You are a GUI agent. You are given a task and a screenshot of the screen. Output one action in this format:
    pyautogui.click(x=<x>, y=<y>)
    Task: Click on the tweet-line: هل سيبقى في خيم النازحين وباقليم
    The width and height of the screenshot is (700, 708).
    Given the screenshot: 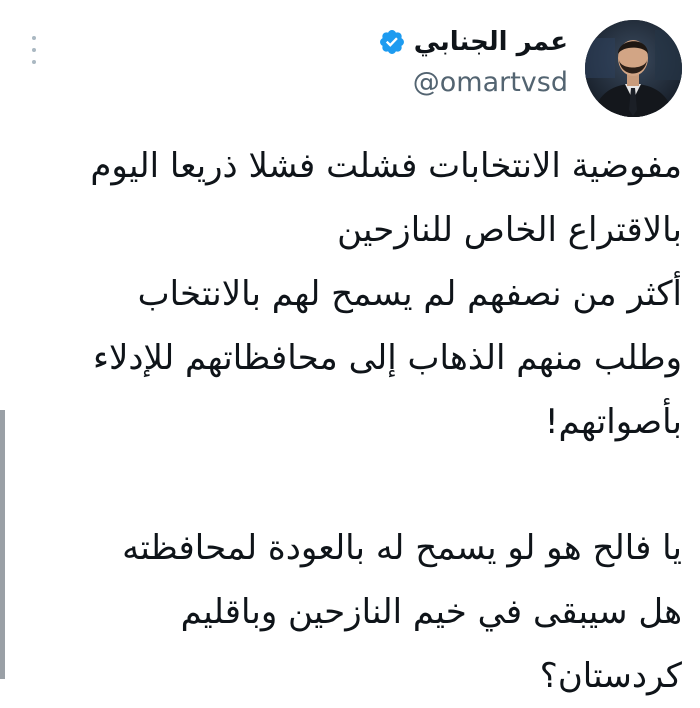 What is the action you would take?
    pyautogui.click(x=431, y=612)
    